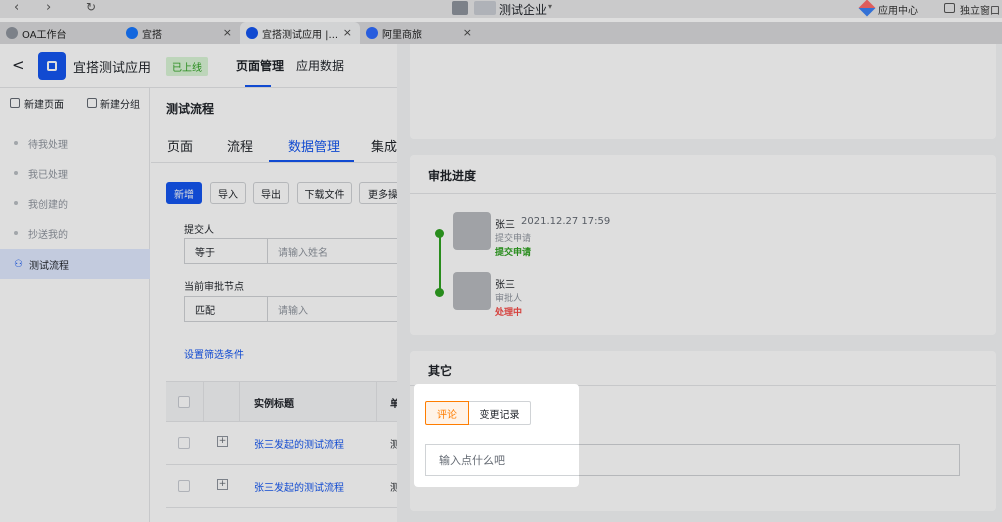  Describe the element at coordinates (447, 413) in the screenshot. I see `tab-comment: 评论` at that location.